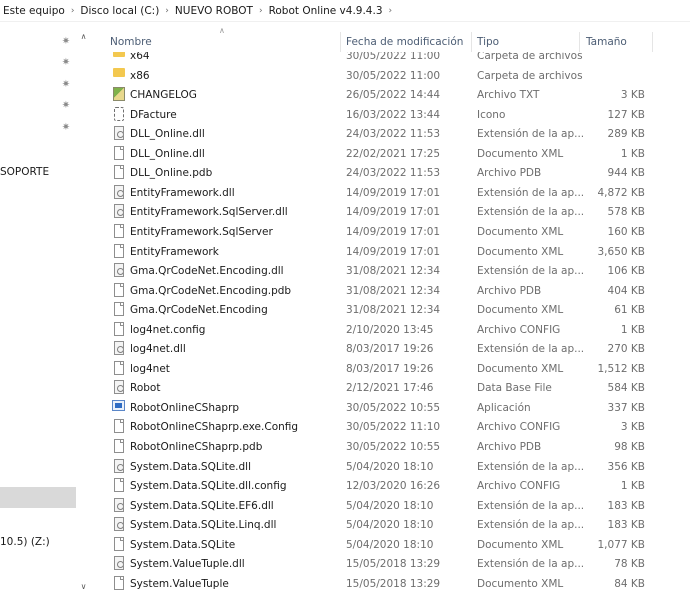 This screenshot has height=599, width=690. What do you see at coordinates (629, 583) in the screenshot?
I see `file-size: 84 KB` at bounding box center [629, 583].